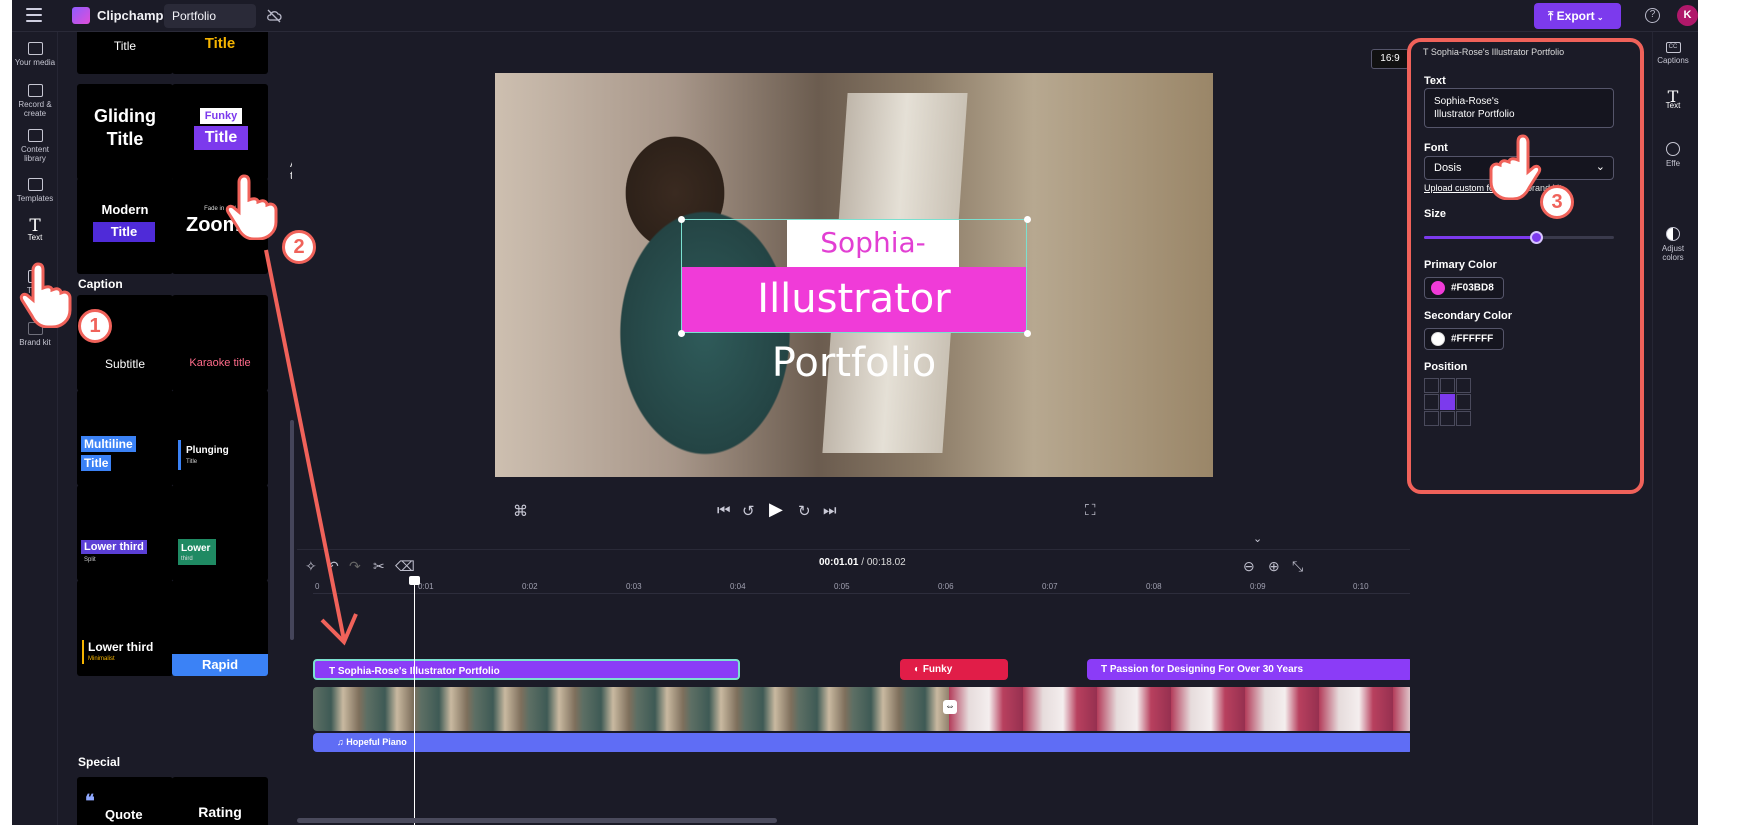  What do you see at coordinates (220, 53) in the screenshot?
I see `template-title-gold: Title` at bounding box center [220, 53].